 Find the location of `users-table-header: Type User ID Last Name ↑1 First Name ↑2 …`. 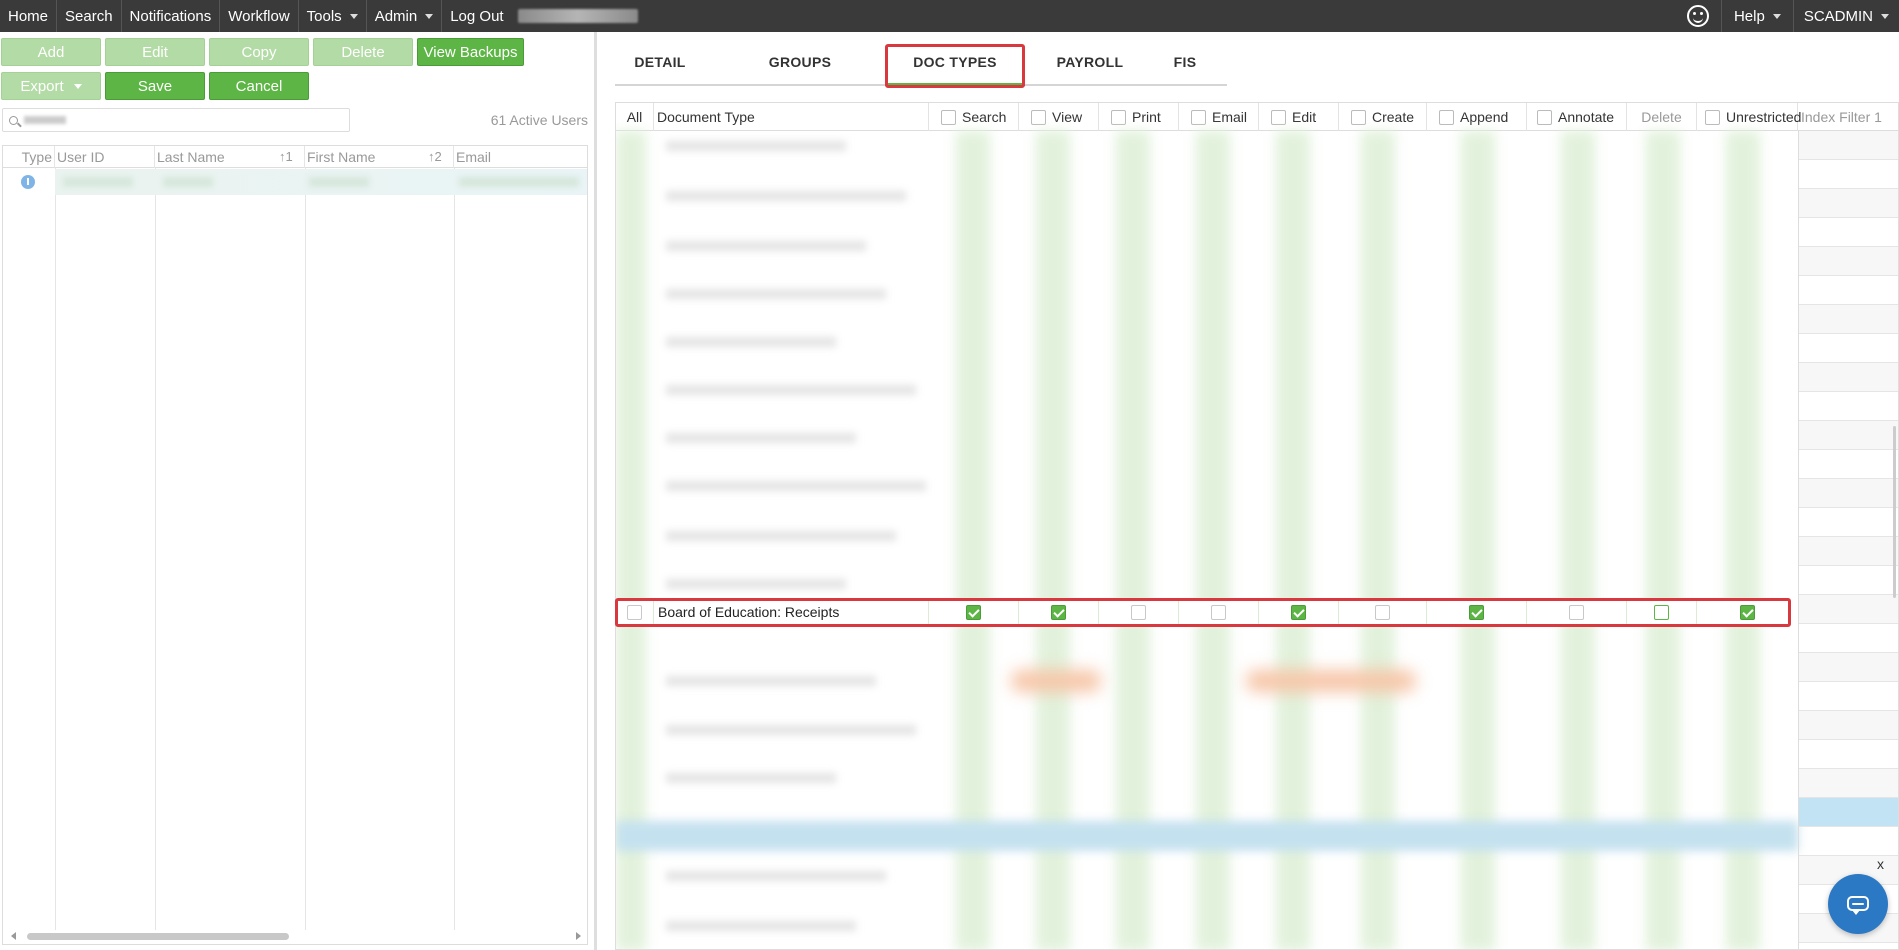

users-table-header: Type User ID Last Name ↑1 First Name ↑2 … is located at coordinates (295, 157).